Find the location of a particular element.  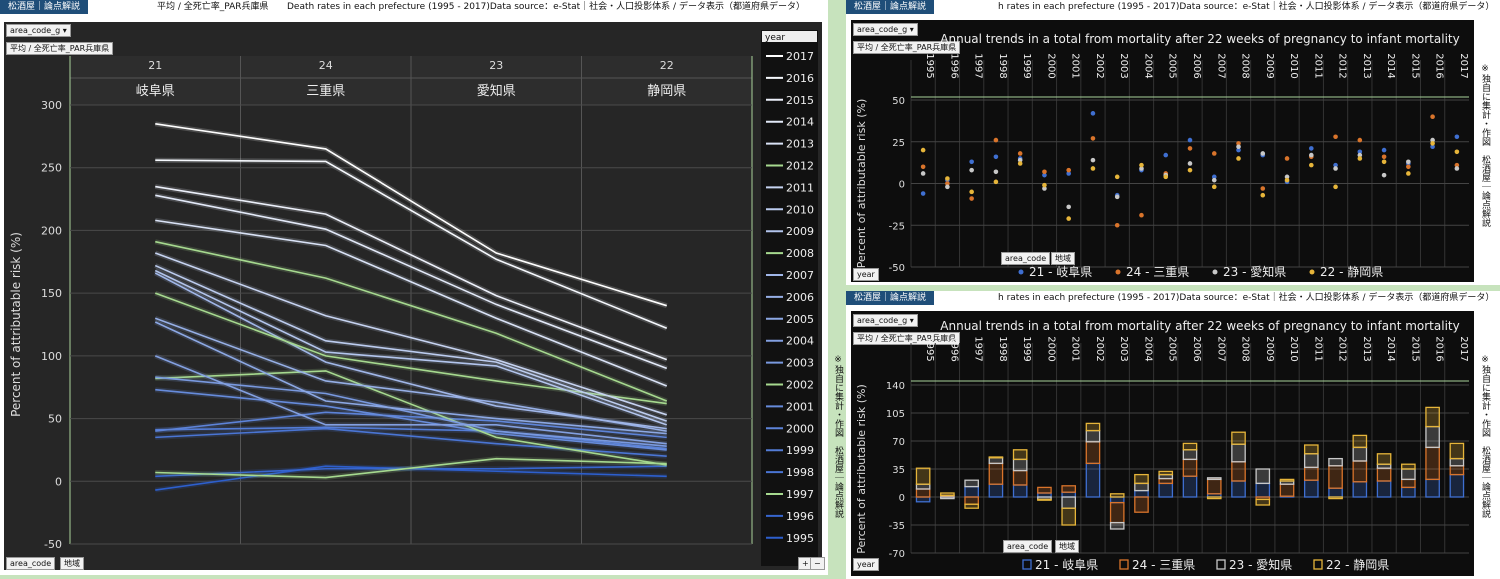

legend-label: 2015 is located at coordinates (800, 100).